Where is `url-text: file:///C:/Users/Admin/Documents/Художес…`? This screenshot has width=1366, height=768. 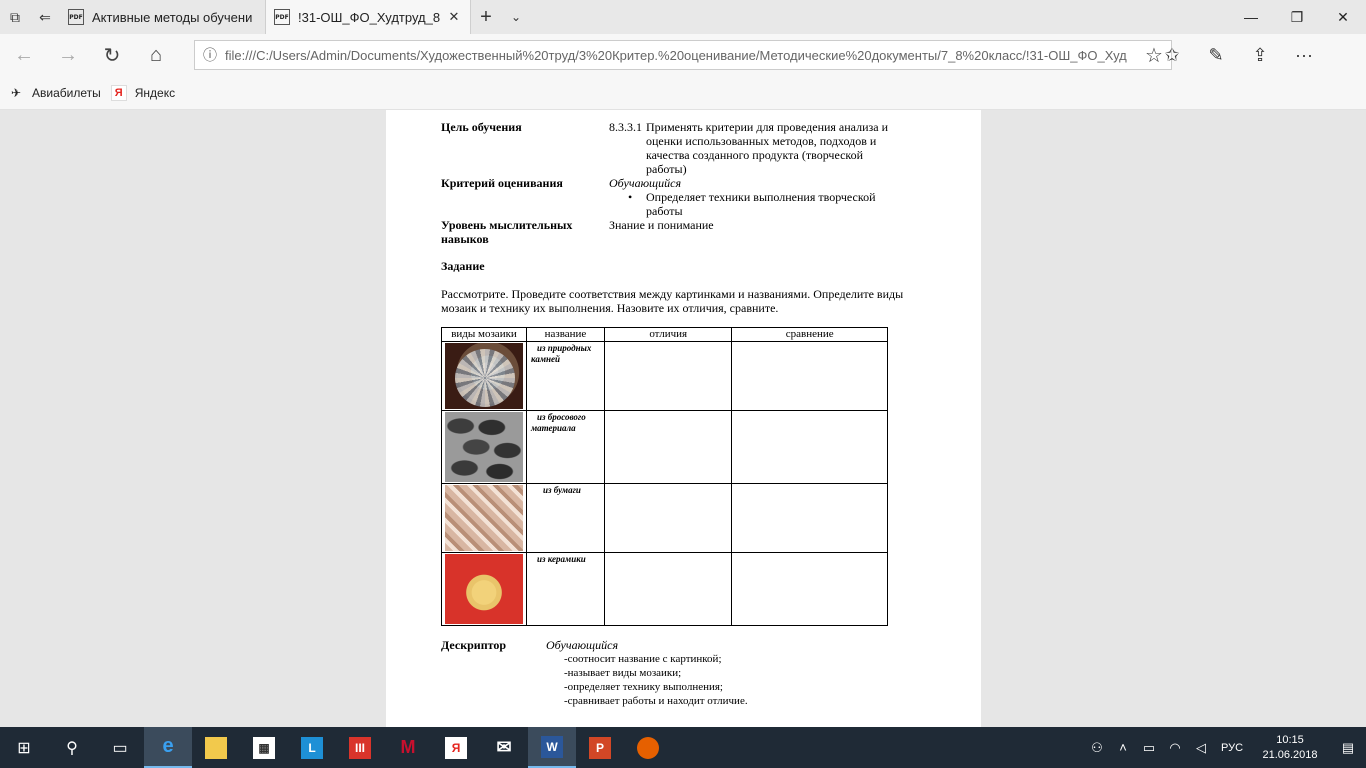 url-text: file:///C:/Users/Admin/Documents/Художес… is located at coordinates (681, 55).